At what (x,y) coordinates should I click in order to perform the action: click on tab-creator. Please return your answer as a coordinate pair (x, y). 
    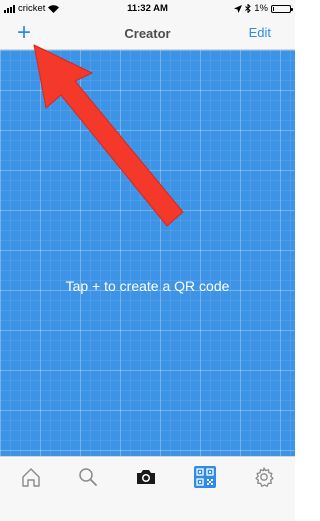
    Looking at the image, I should click on (205, 477).